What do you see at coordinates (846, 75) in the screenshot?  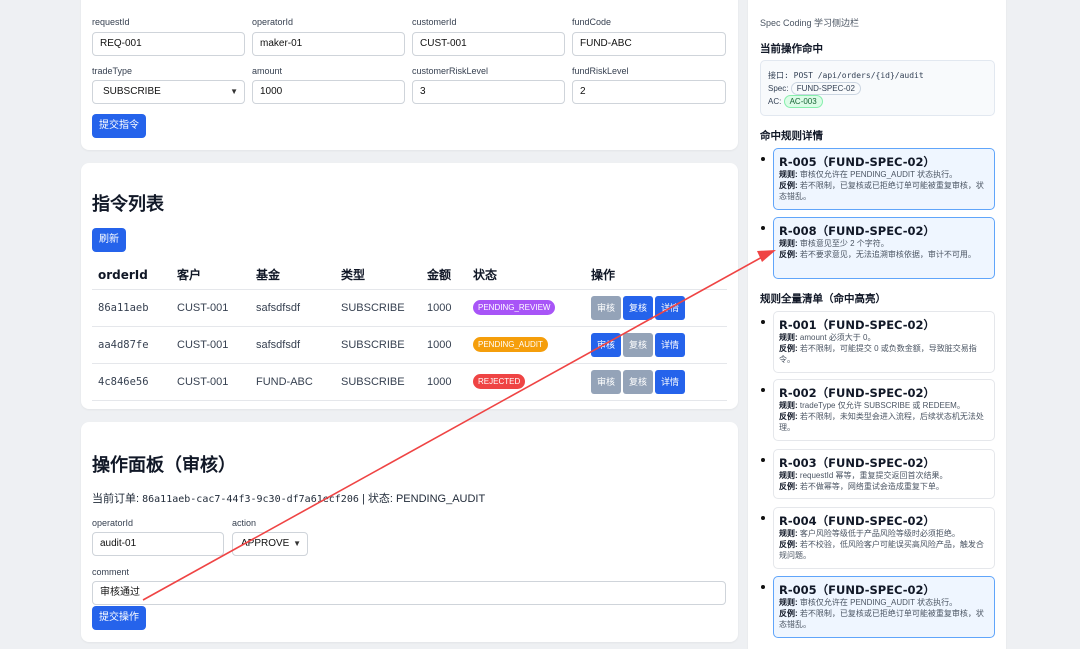 I see `api-line: 接口: POST /api/orders/{id}/audit` at bounding box center [846, 75].